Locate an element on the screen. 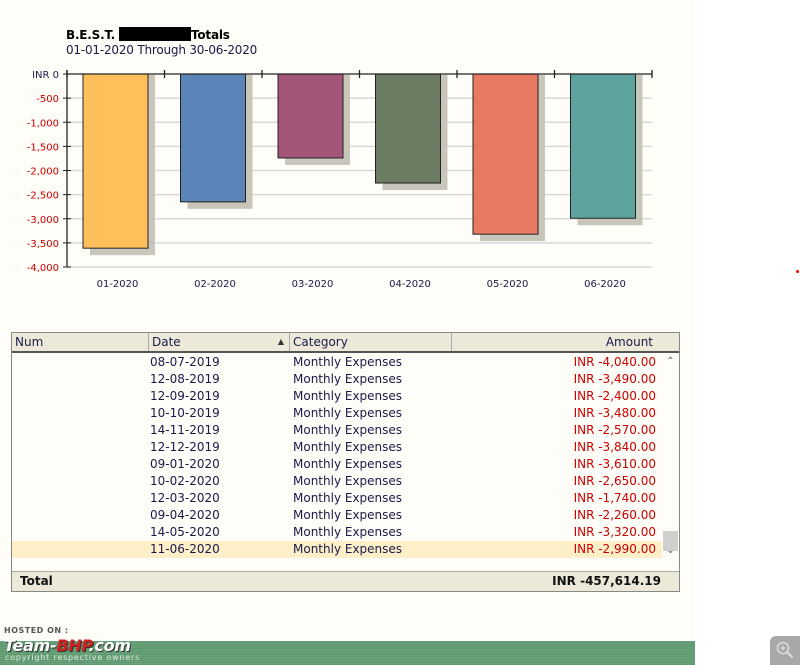 The height and width of the screenshot is (665, 800). y-tick-label: -3,500 is located at coordinates (43, 244).